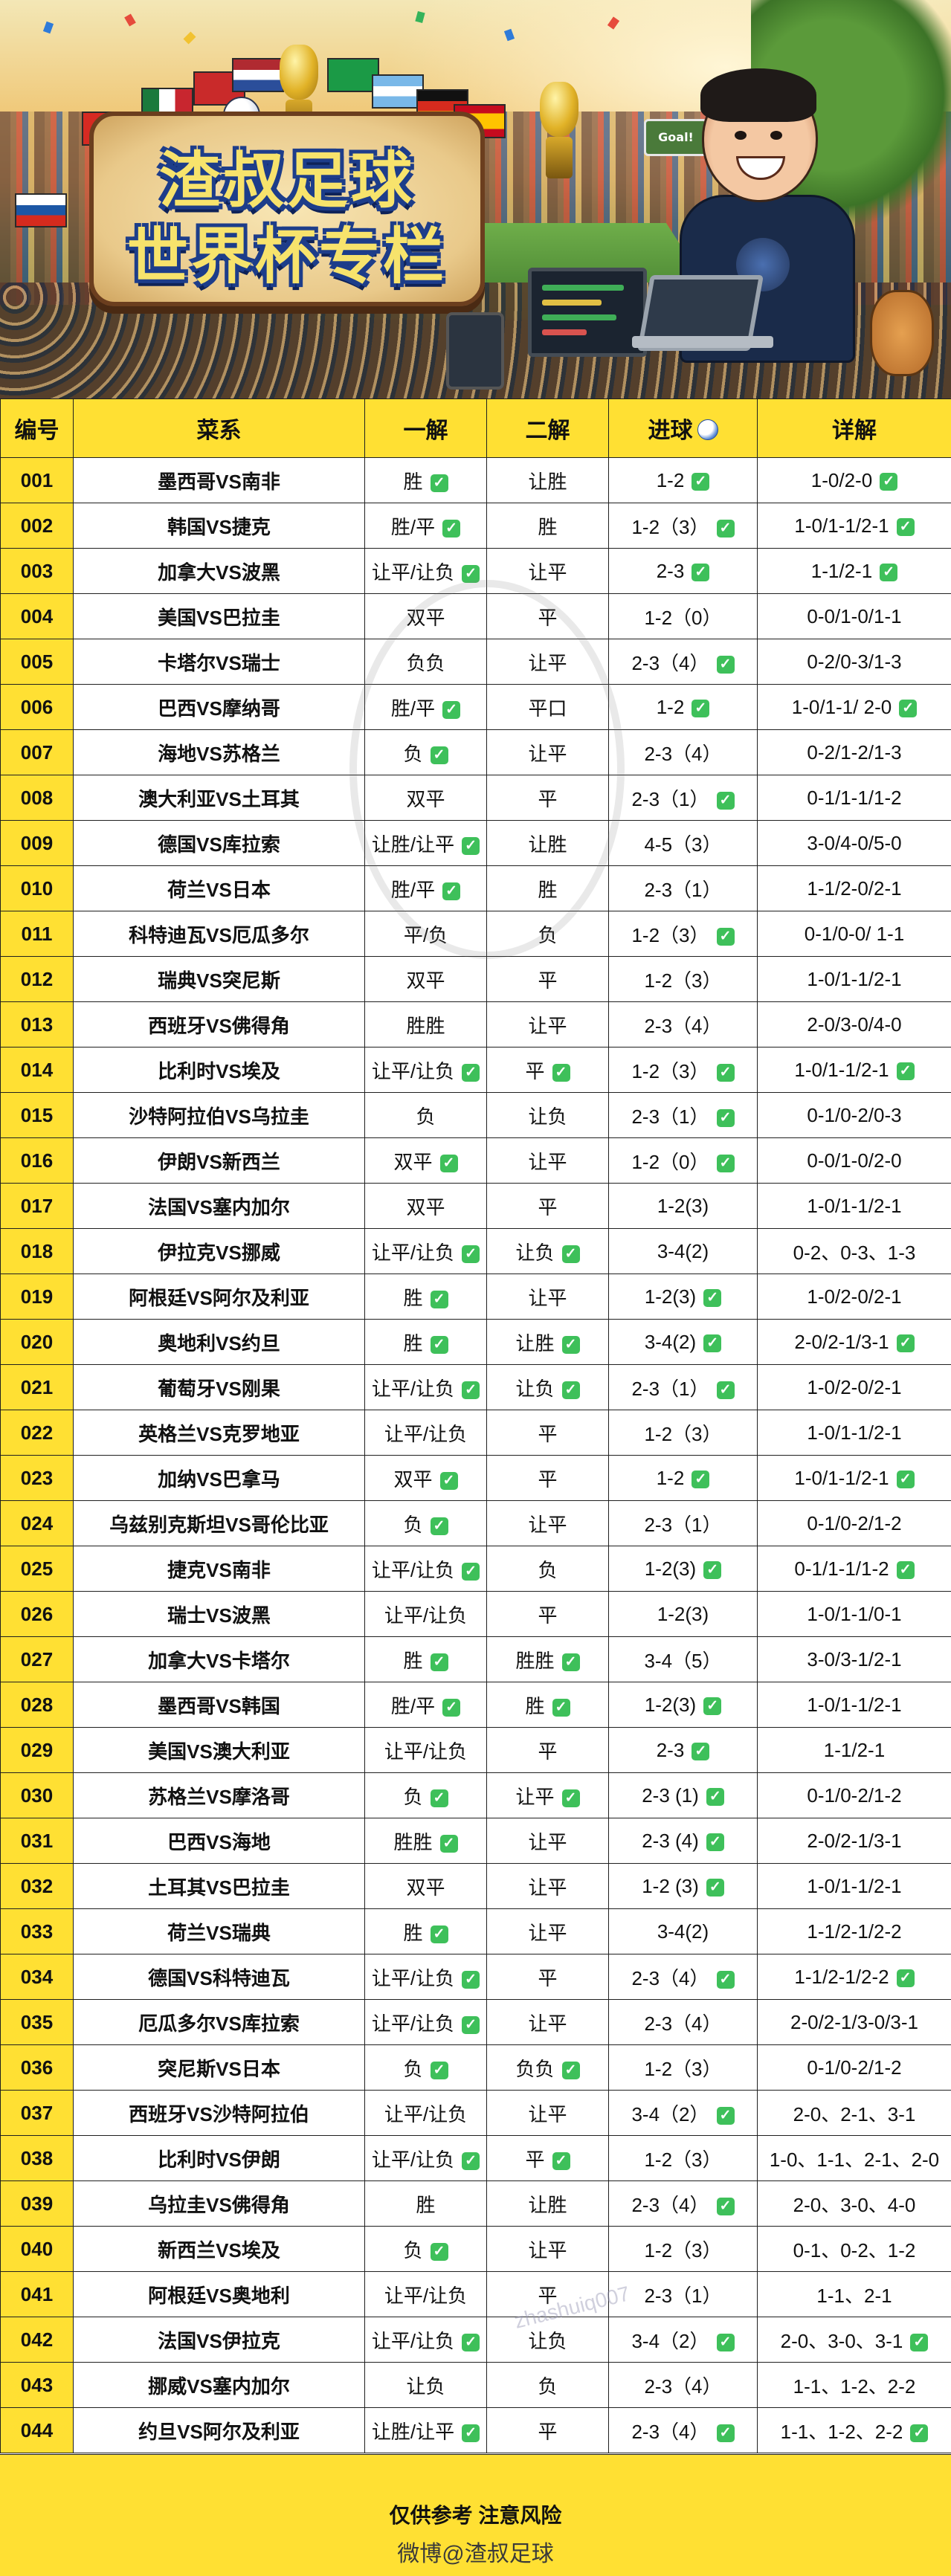  I want to click on cell-pick-1-text: 让胜/让平, so click(413, 844).